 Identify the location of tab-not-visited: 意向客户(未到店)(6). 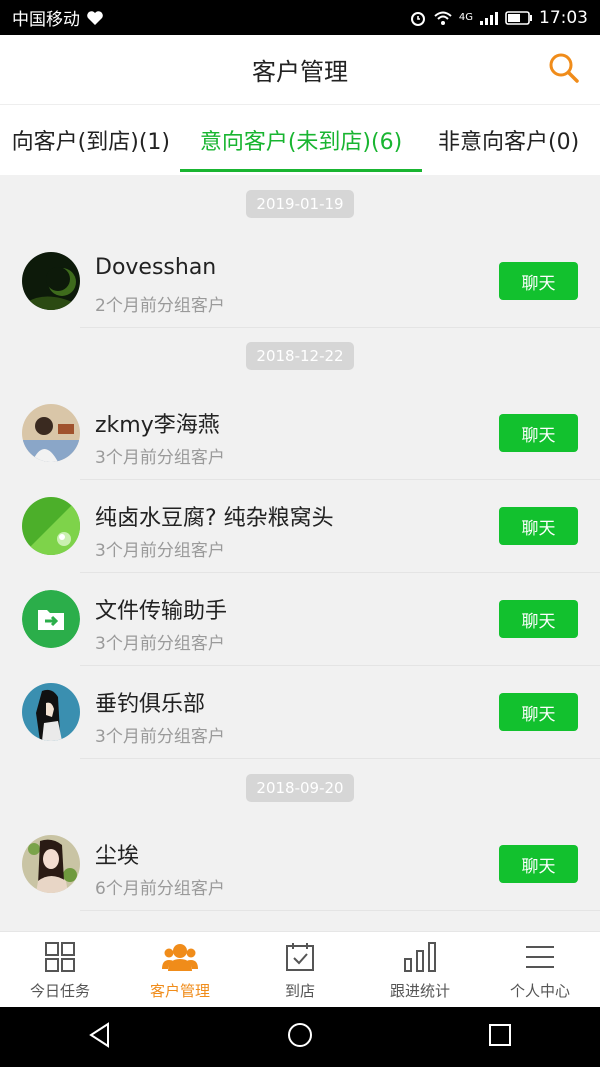
(301, 140).